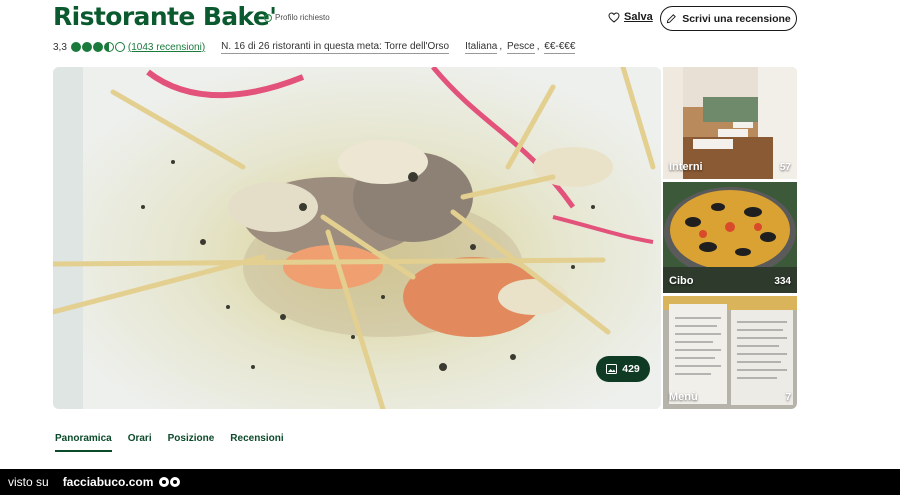  I want to click on pencil-icon, so click(672, 19).